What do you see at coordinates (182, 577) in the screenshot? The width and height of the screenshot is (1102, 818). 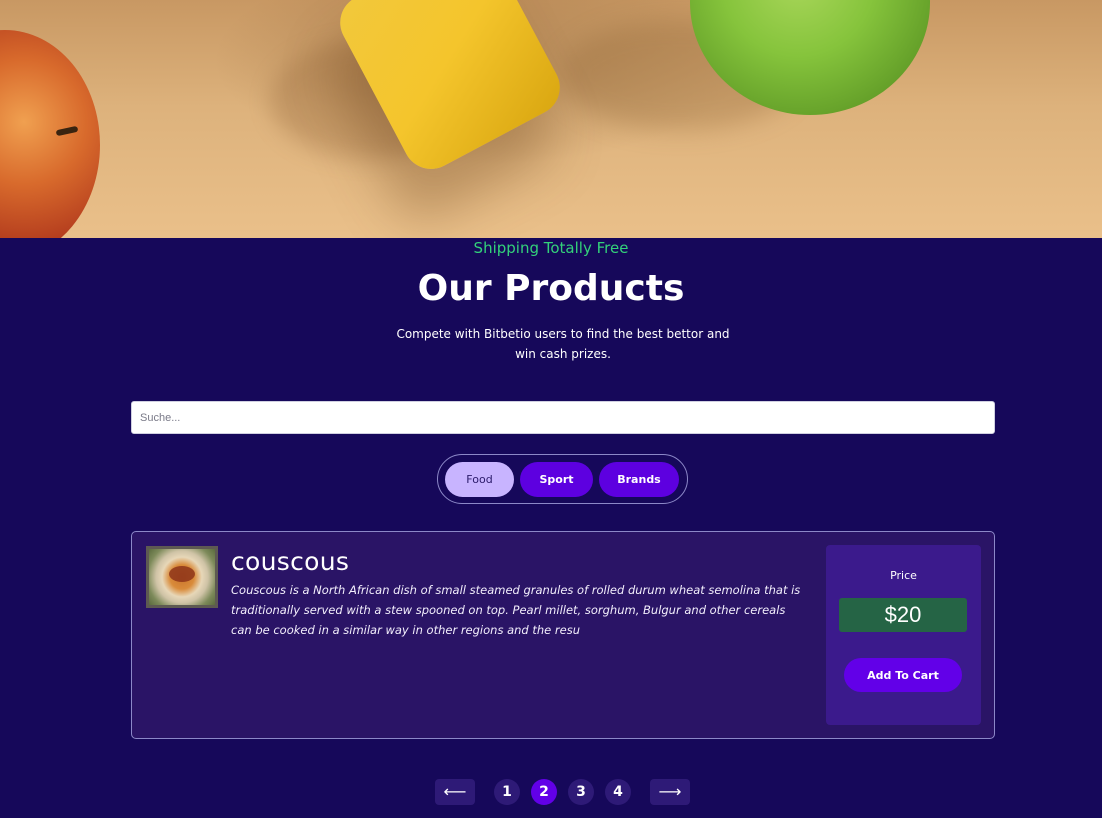 I see `product-image` at bounding box center [182, 577].